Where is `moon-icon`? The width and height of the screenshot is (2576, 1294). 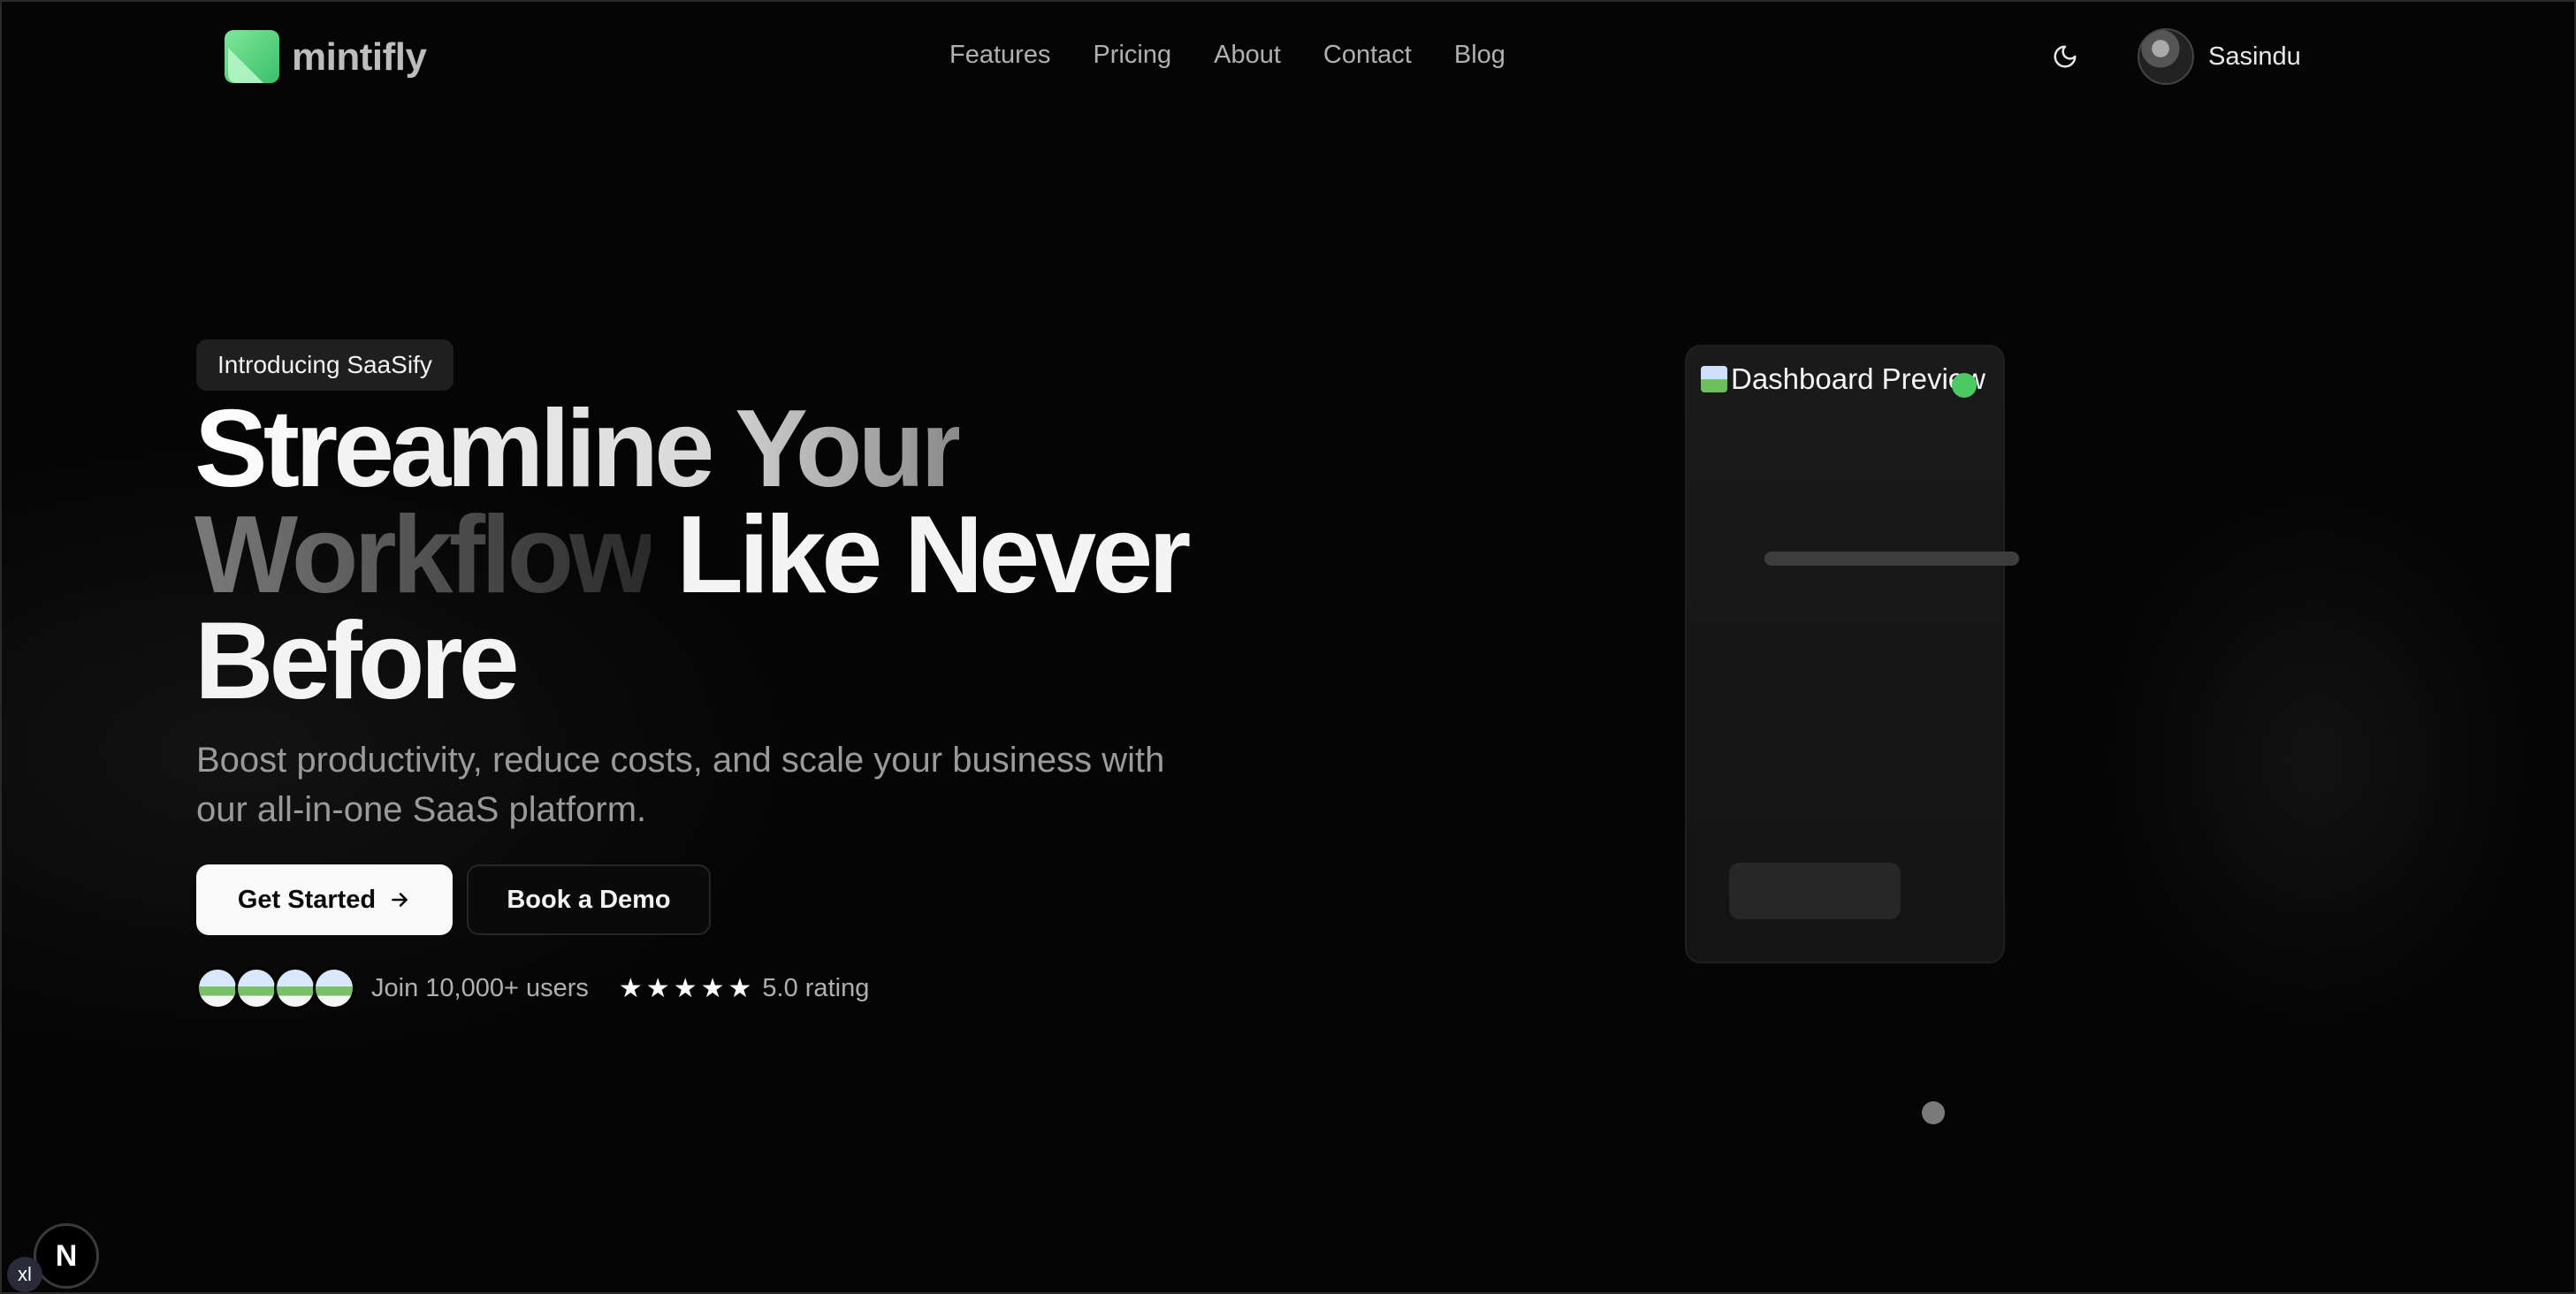
moon-icon is located at coordinates (2065, 57).